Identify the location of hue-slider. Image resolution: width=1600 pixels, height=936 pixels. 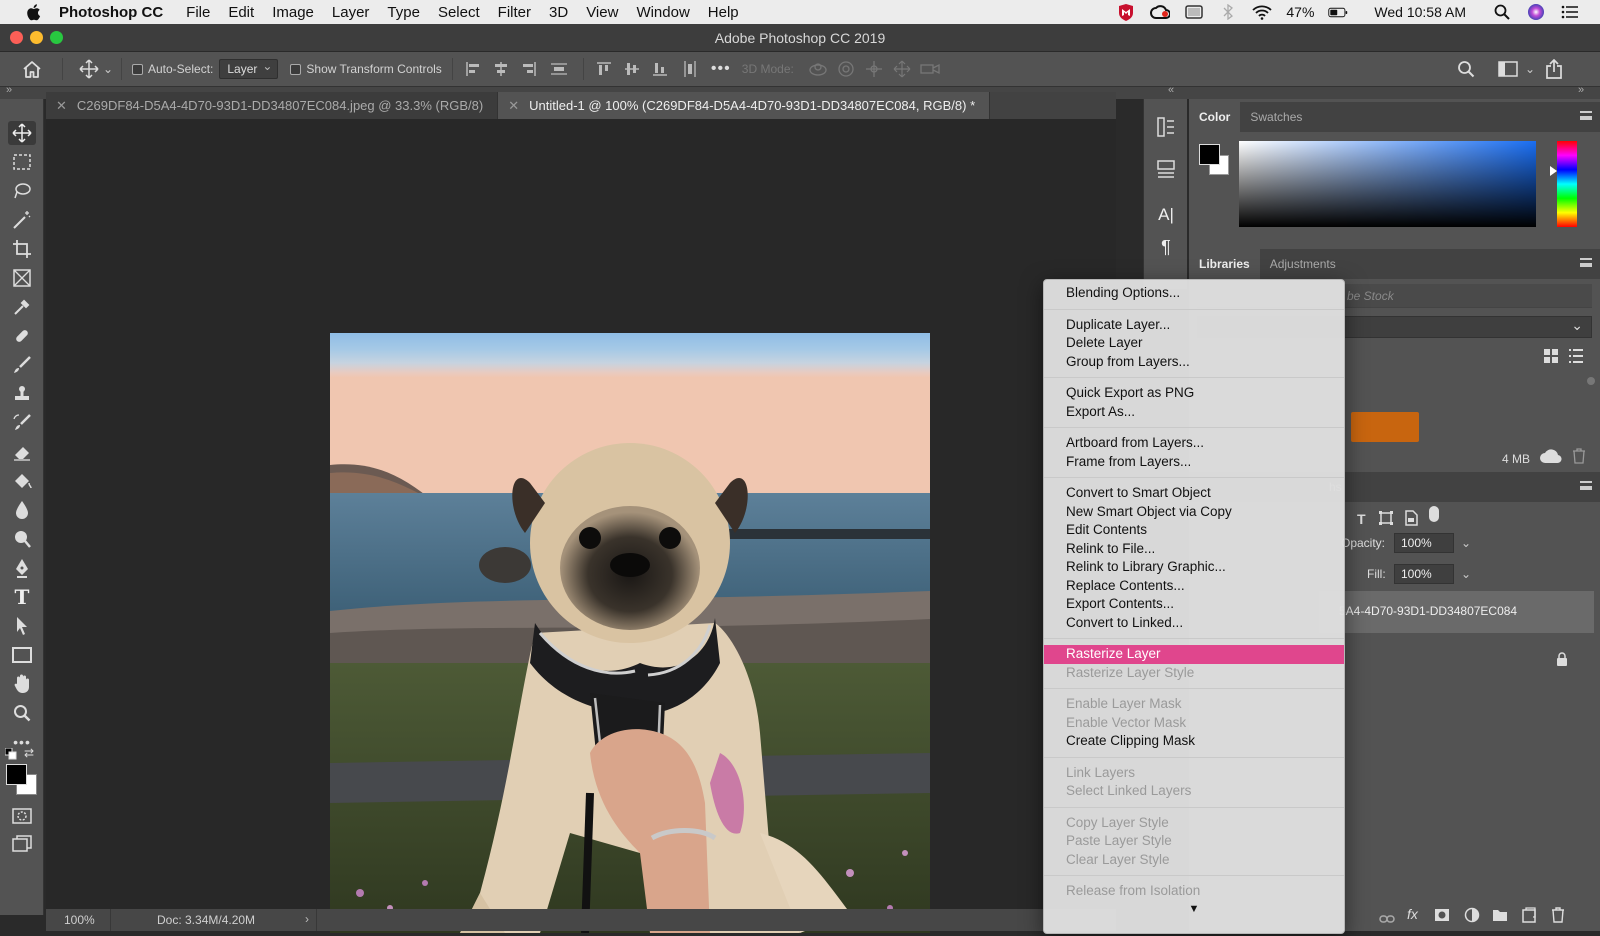
(1567, 184).